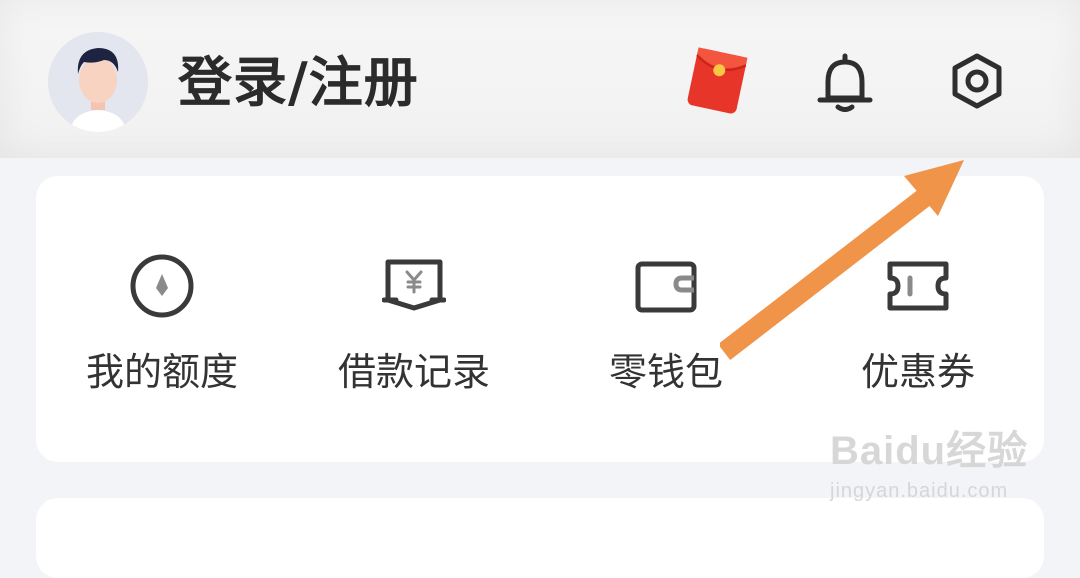  I want to click on red-packet-icon, so click(717, 80).